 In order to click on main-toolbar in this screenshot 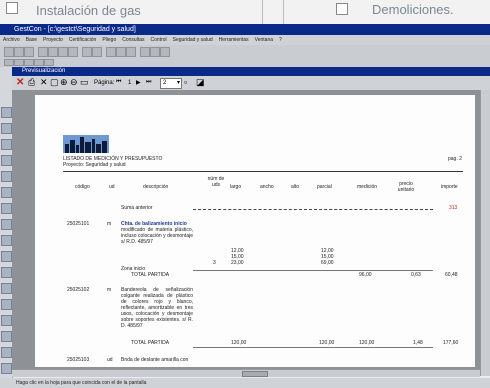, I will do `click(245, 52)`.